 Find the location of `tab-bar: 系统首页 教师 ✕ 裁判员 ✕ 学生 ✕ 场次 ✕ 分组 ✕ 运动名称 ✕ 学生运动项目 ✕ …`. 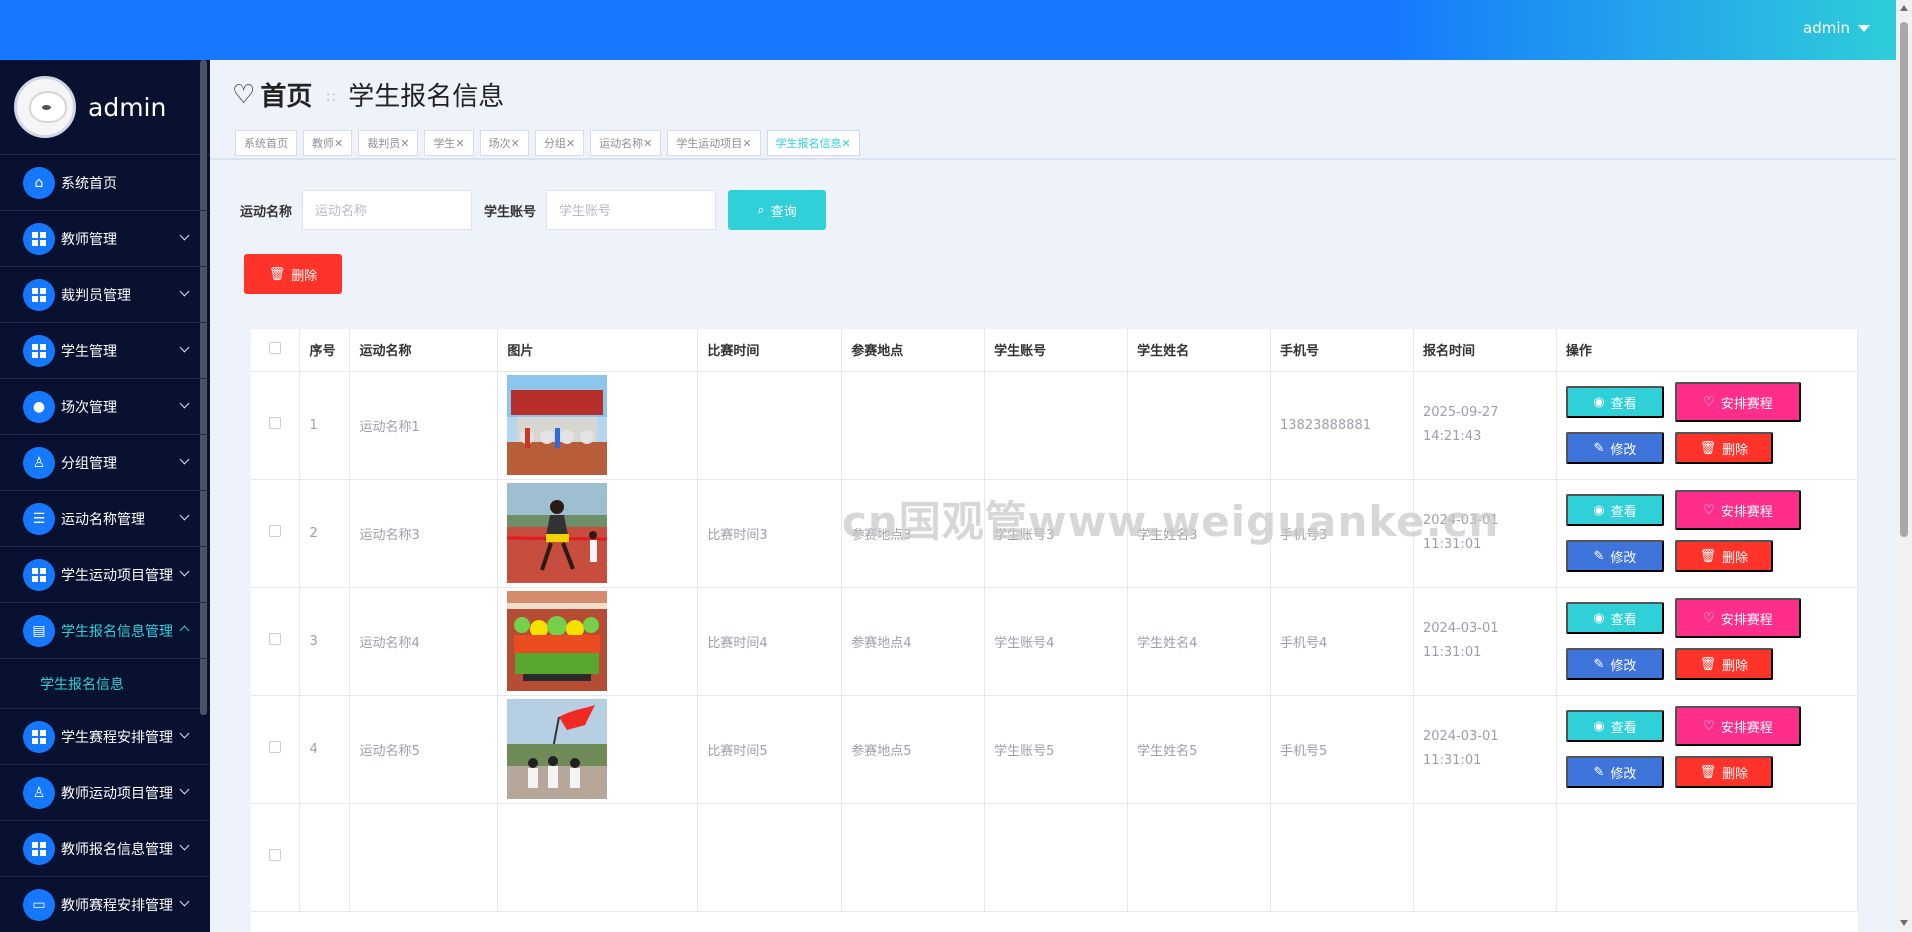

tab-bar: 系统首页 教师 ✕ 裁判员 ✕ 学生 ✕ 场次 ✕ 分组 ✕ 运动名称 ✕ 学生运动项目 ✕ … is located at coordinates (547, 143).